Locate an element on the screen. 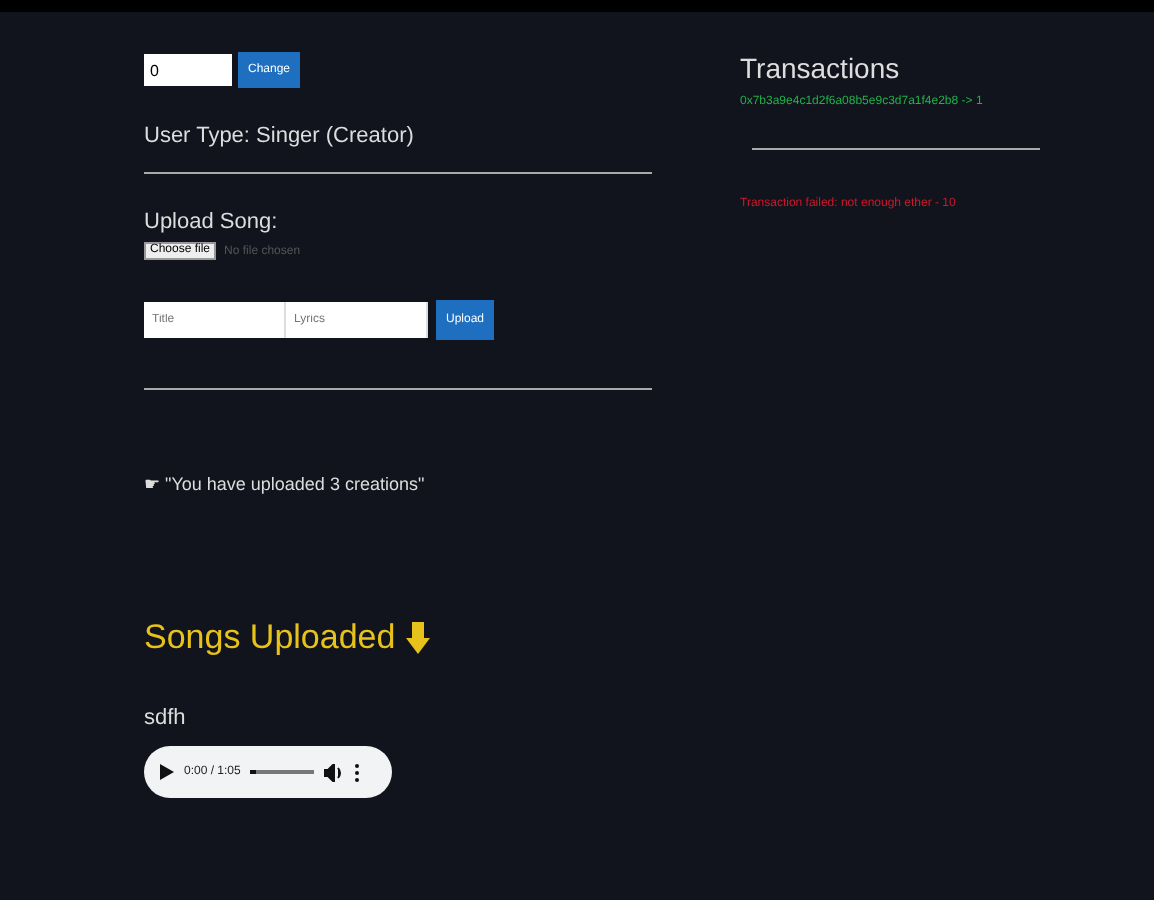 The height and width of the screenshot is (900, 1154). transactions-heading: Transactions is located at coordinates (821, 68).